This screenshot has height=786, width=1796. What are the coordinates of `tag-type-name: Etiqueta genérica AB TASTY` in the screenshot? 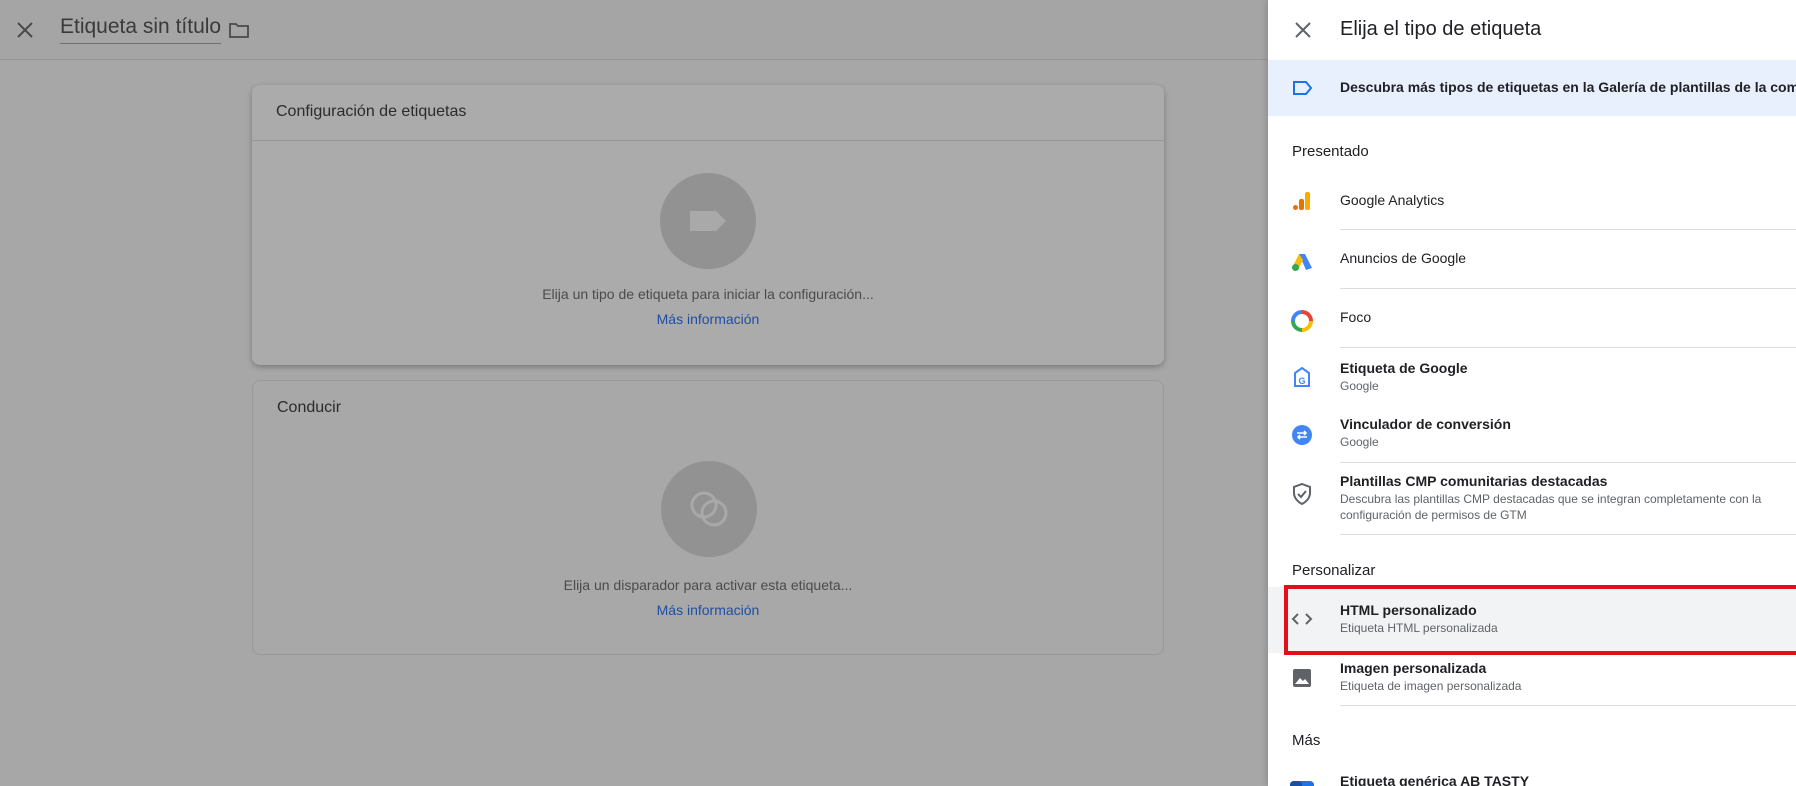 It's located at (1435, 779).